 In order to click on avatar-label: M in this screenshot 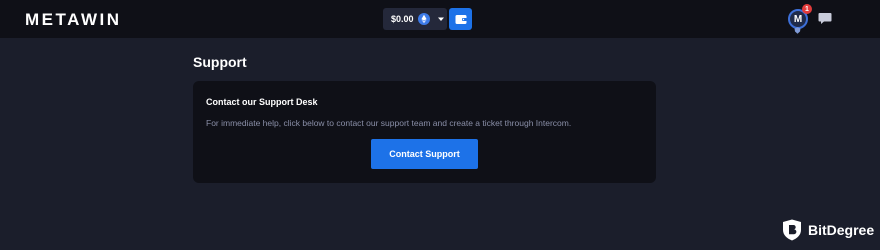, I will do `click(798, 19)`.